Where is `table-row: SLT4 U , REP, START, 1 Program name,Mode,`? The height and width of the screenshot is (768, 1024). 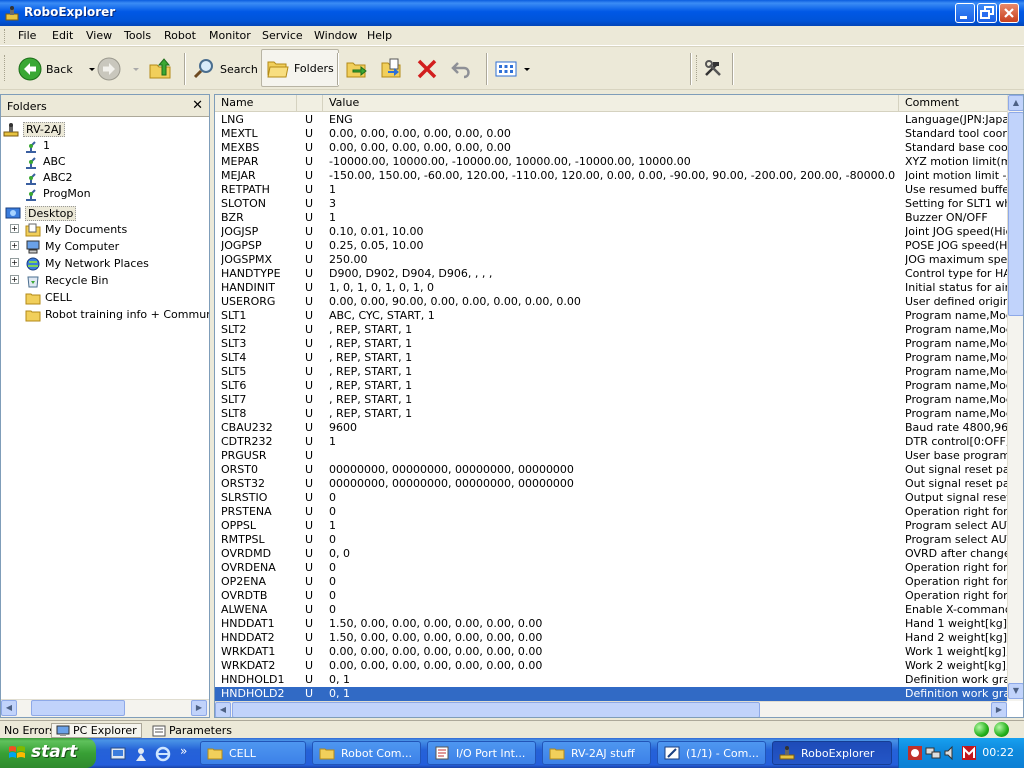
table-row: SLT4 U , REP, START, 1 Program name,Mode, is located at coordinates (611, 358).